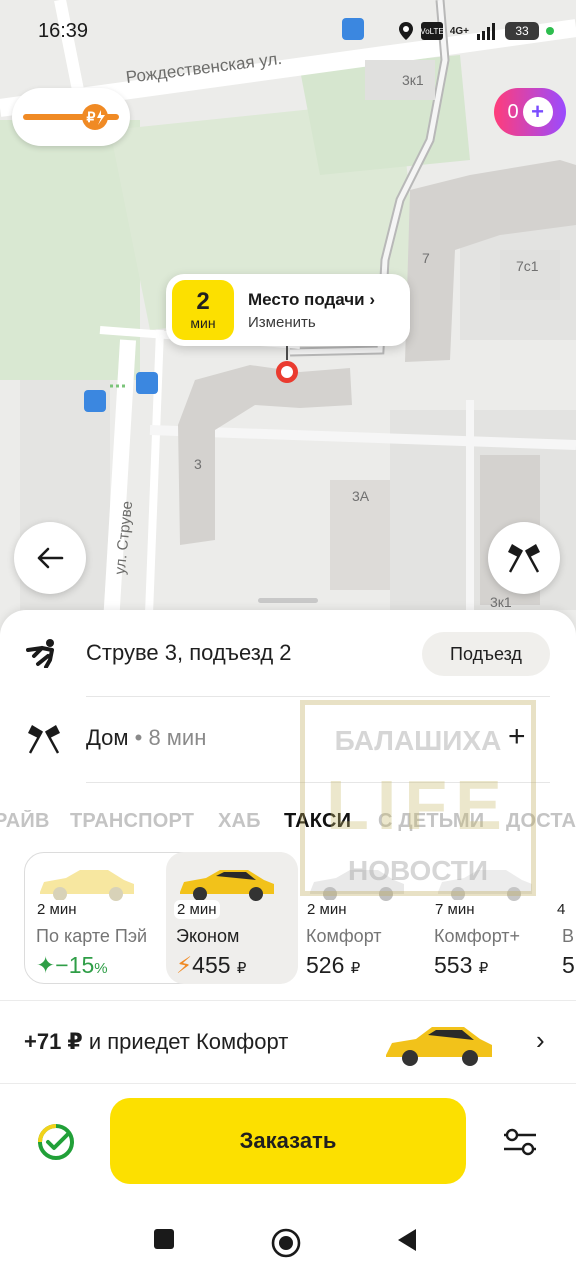  I want to click on home-icon, so click(286, 1243).